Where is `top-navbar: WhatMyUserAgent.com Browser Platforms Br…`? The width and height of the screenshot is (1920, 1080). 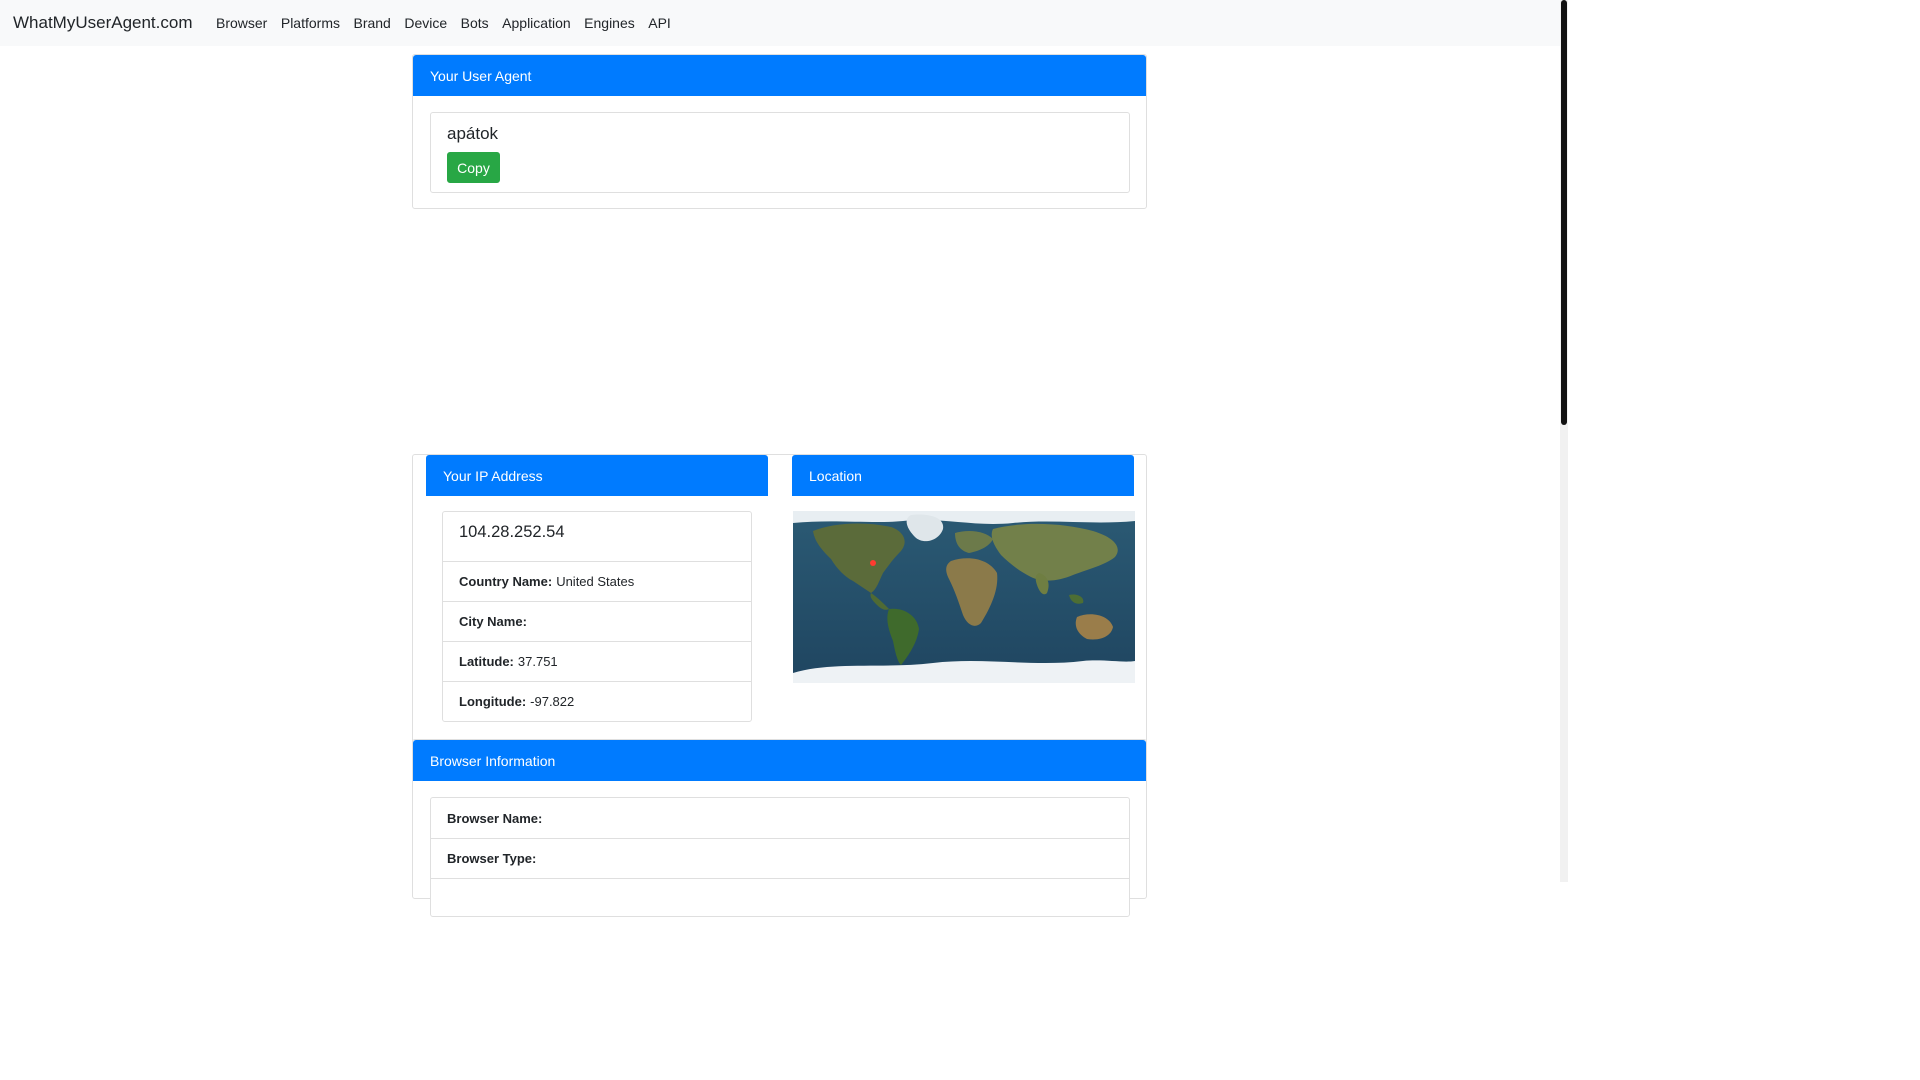
top-navbar: WhatMyUserAgent.com Browser Platforms Br… is located at coordinates (780, 23).